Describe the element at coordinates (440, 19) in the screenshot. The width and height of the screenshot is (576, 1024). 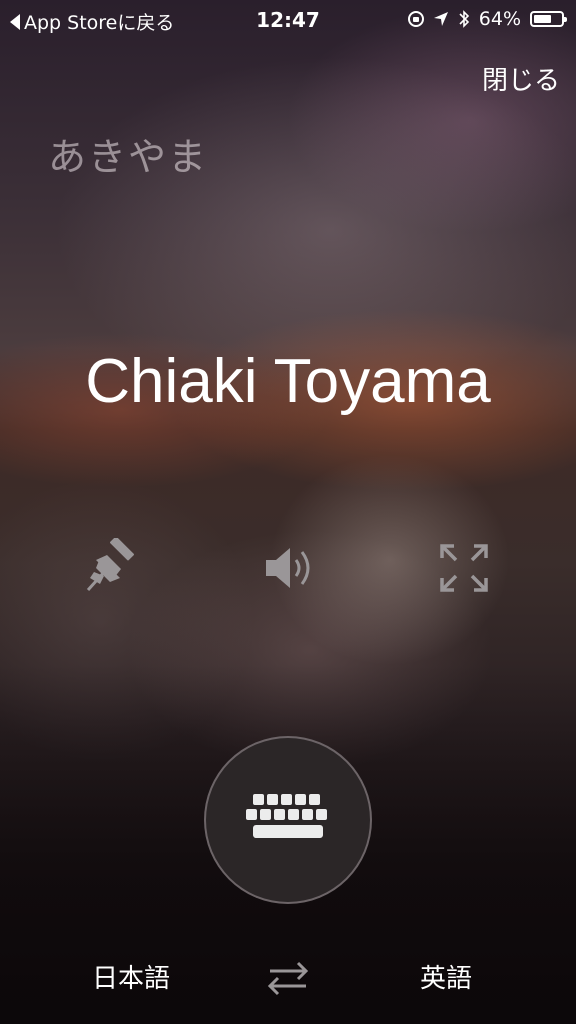
I see `location-arrow-icon` at that location.